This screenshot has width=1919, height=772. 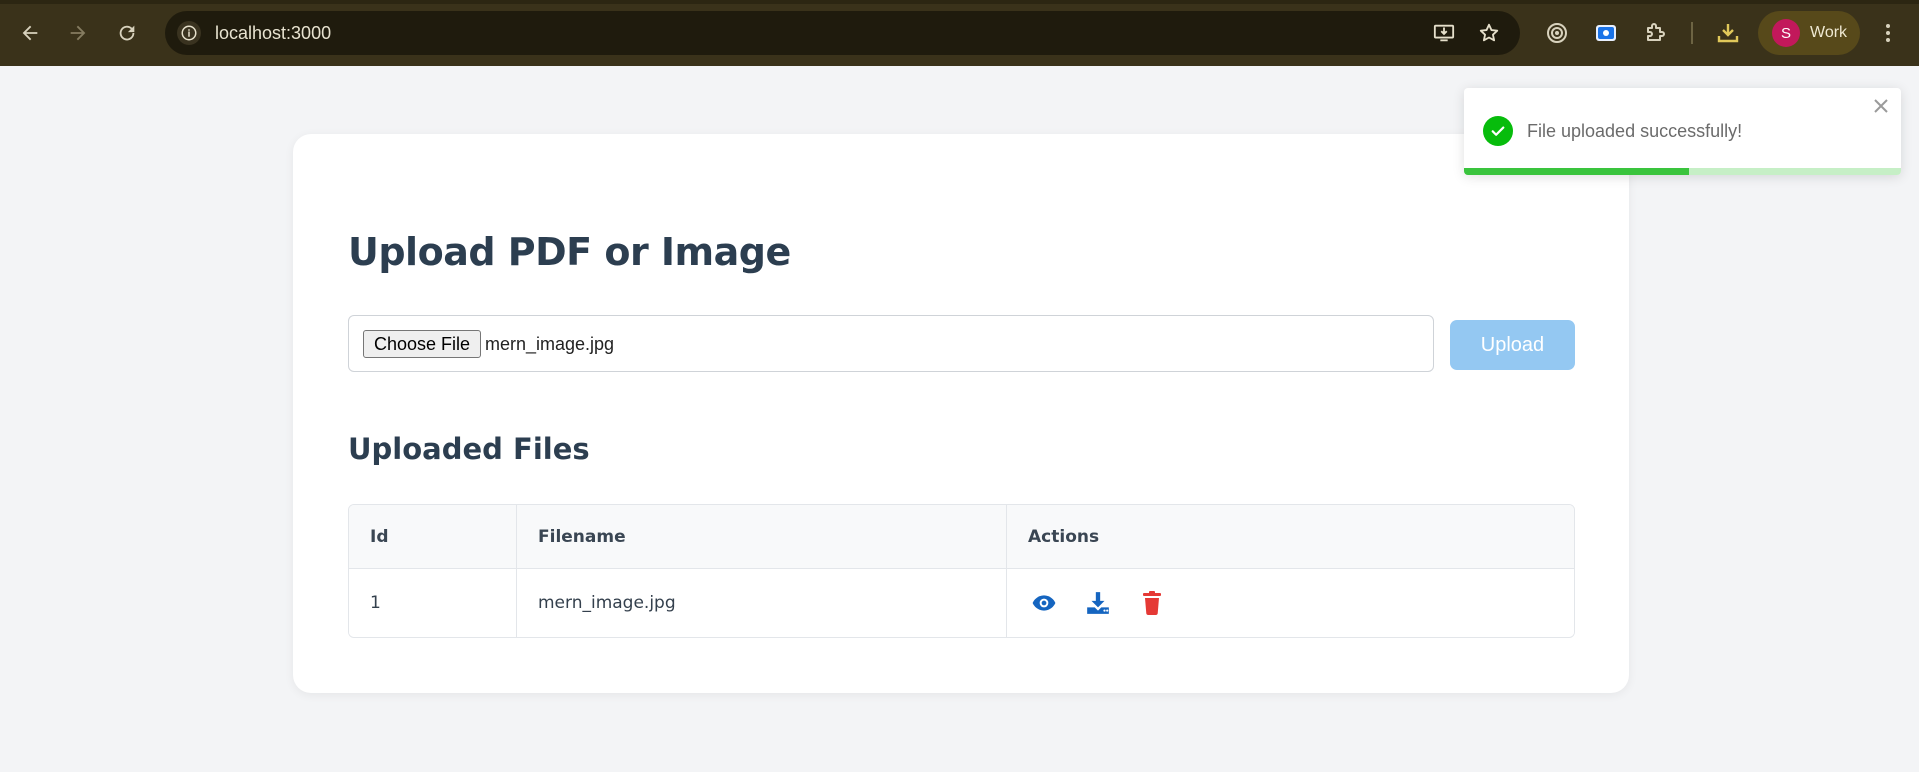 I want to click on row-actions, so click(x=1290, y=603).